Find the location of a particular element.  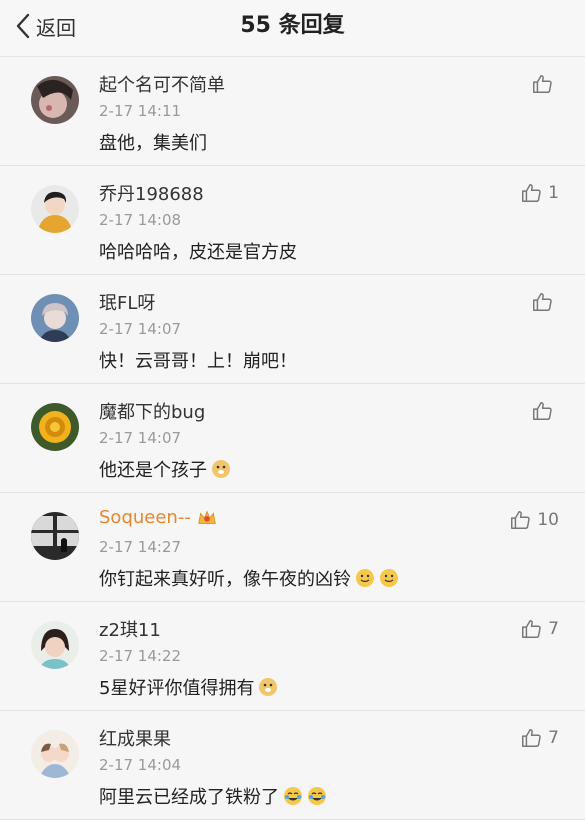

comment-item: 红成果果 2-17 14:04 阿里云已经成了铁粉了 7 is located at coordinates (292, 765).